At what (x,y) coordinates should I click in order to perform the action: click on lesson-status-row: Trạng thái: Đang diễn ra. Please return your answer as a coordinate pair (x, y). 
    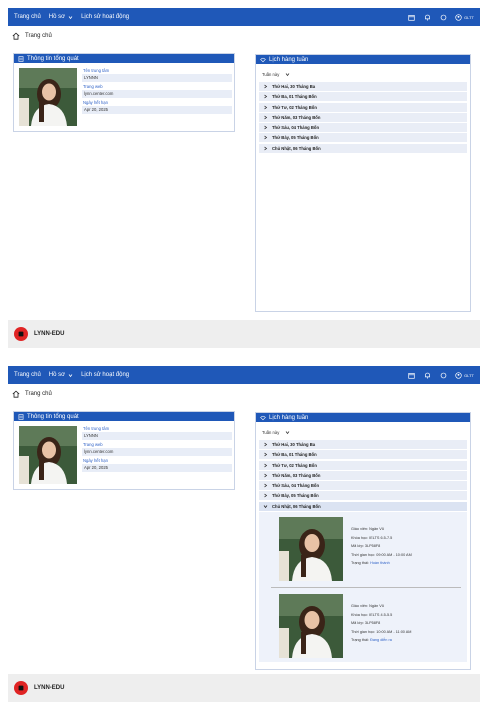
    Looking at the image, I should click on (381, 640).